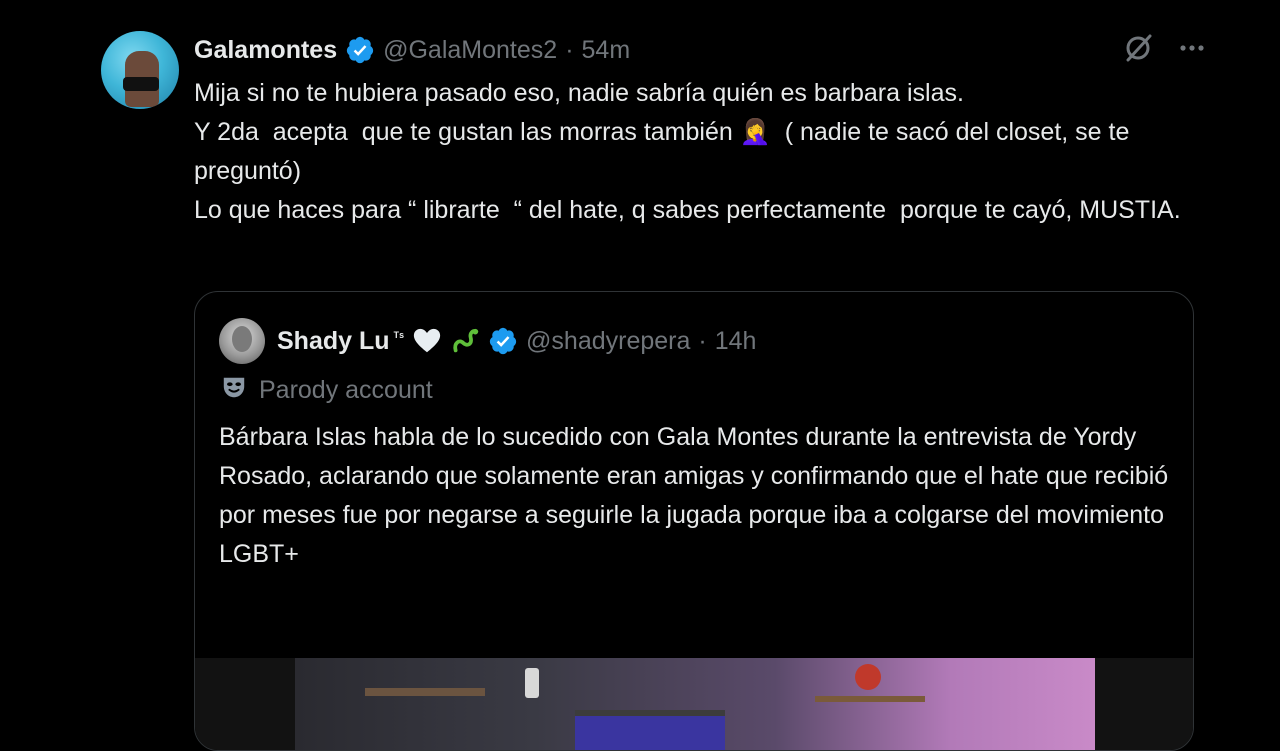 Image resolution: width=1280 pixels, height=751 pixels. Describe the element at coordinates (1192, 48) in the screenshot. I see `more-options-icon` at that location.